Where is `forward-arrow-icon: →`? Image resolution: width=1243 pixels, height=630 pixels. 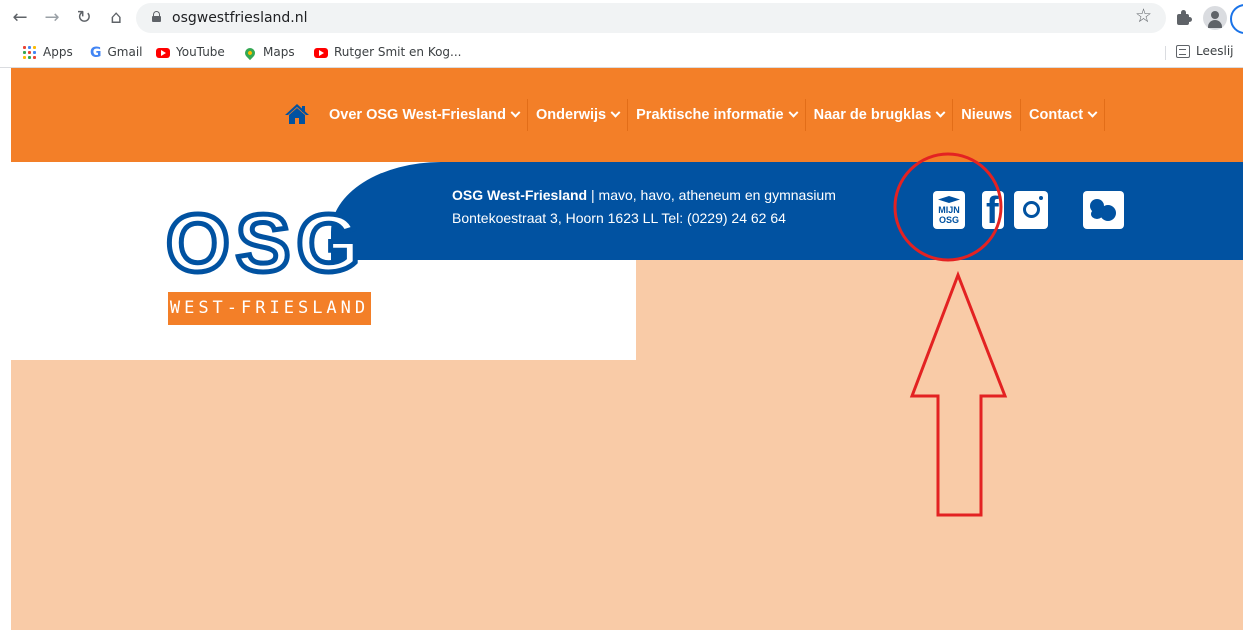 forward-arrow-icon: → is located at coordinates (52, 18).